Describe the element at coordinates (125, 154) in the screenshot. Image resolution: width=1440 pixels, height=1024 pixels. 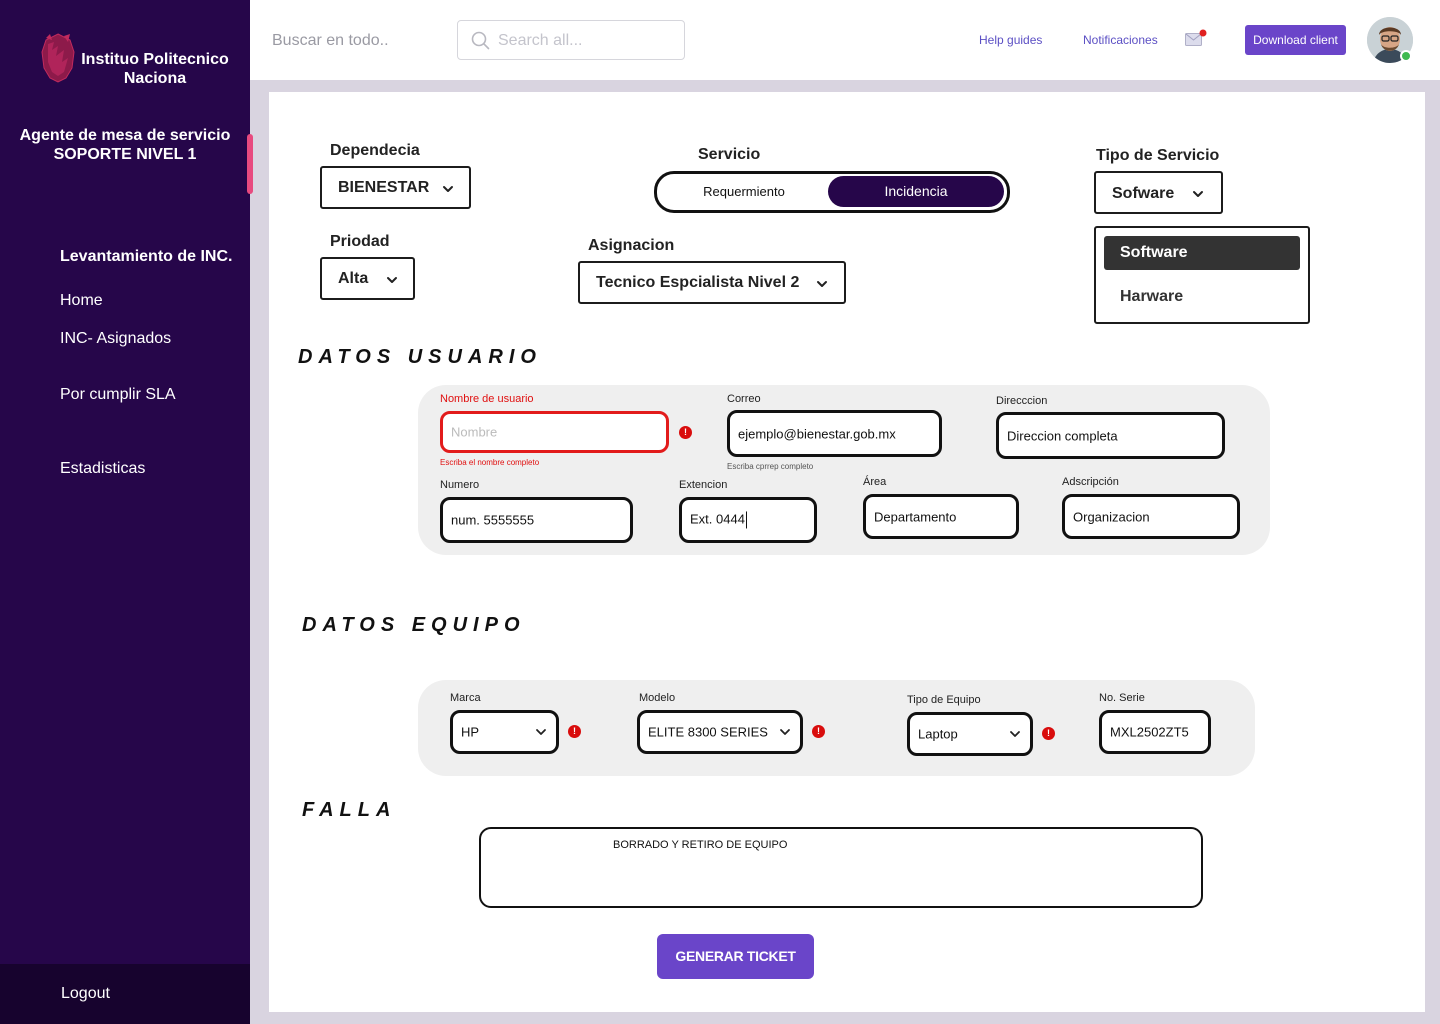
I see `agent-role-level: SOPORTE NIVEL 1` at that location.